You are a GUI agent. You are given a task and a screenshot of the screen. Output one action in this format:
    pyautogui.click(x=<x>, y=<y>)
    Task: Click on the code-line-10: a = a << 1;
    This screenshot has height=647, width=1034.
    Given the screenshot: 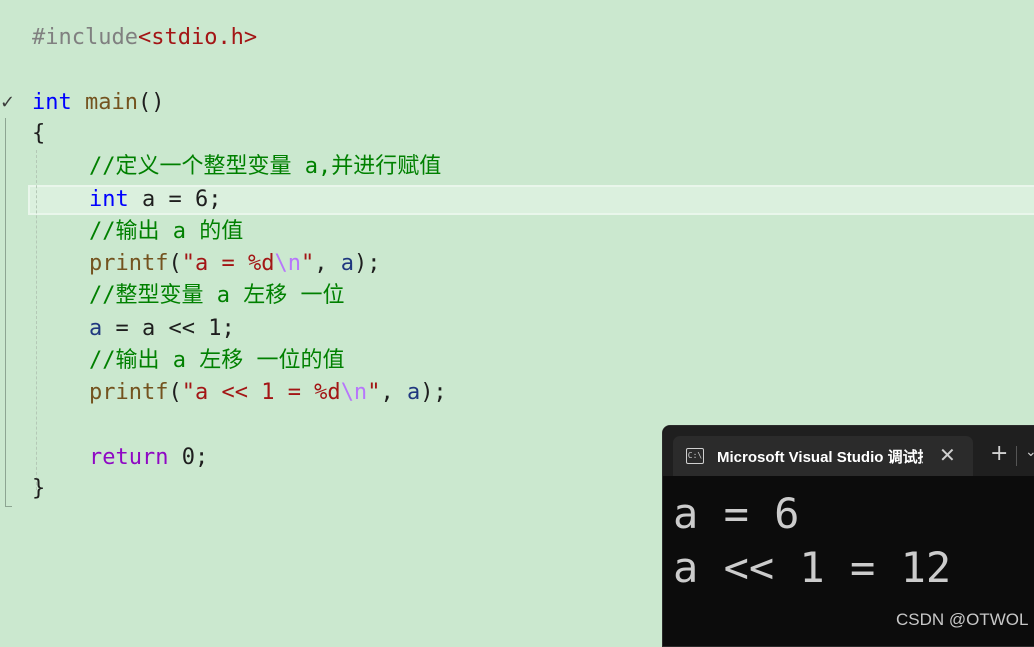 What is the action you would take?
    pyautogui.click(x=162, y=329)
    